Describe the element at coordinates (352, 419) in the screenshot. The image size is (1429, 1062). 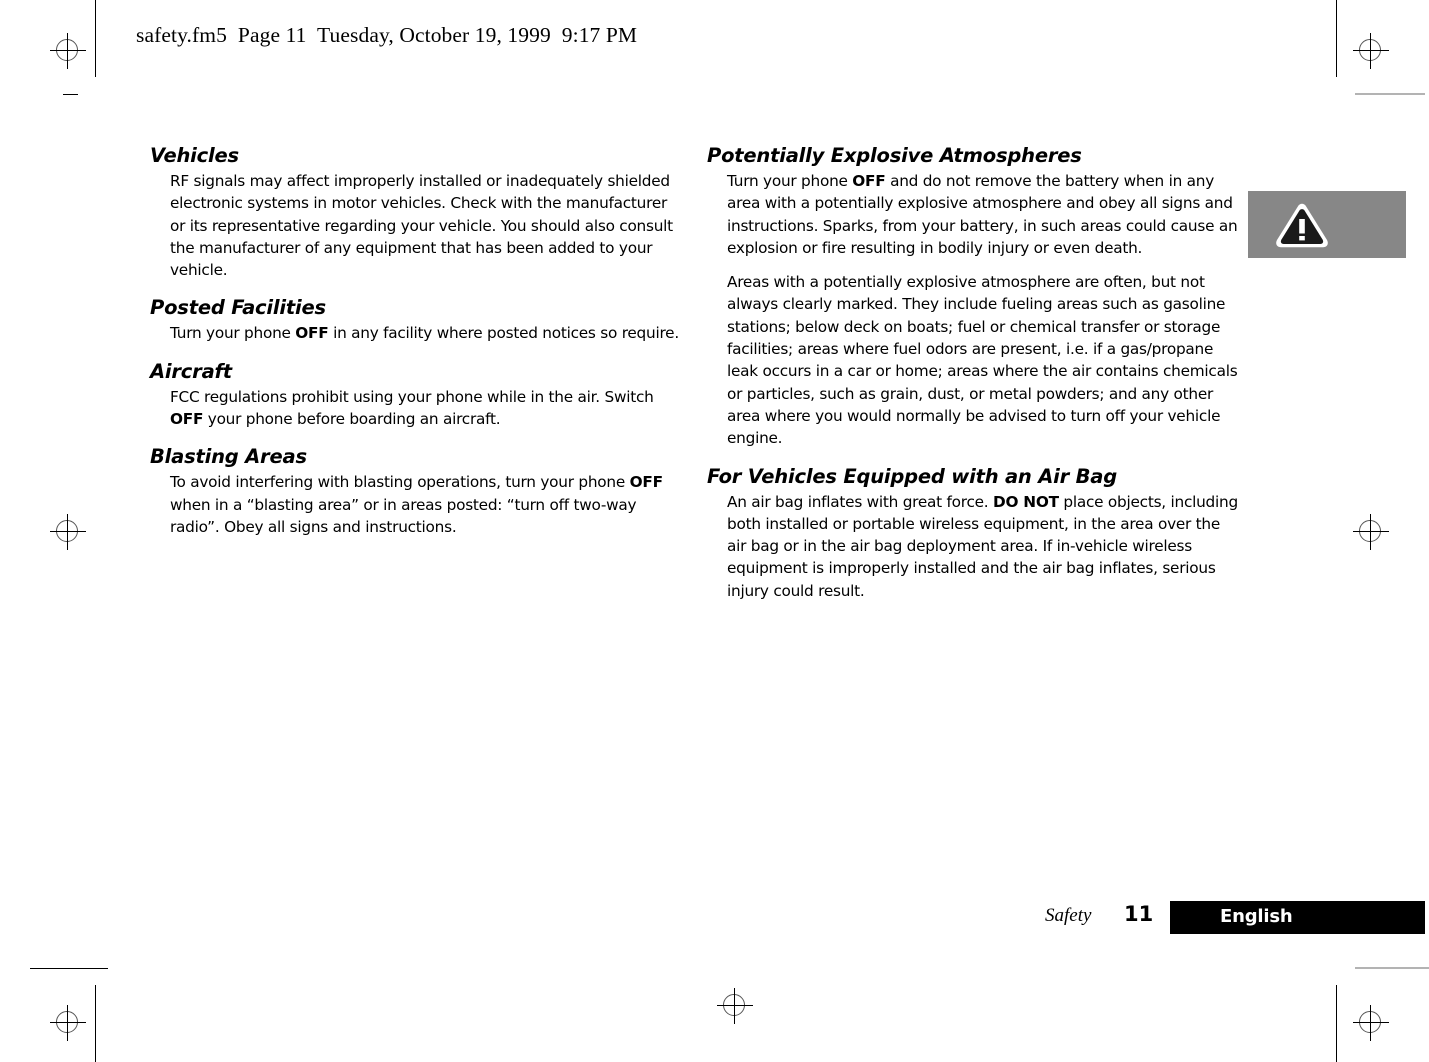
I see `text-fragment: your phone before boarding an aircraft.` at that location.